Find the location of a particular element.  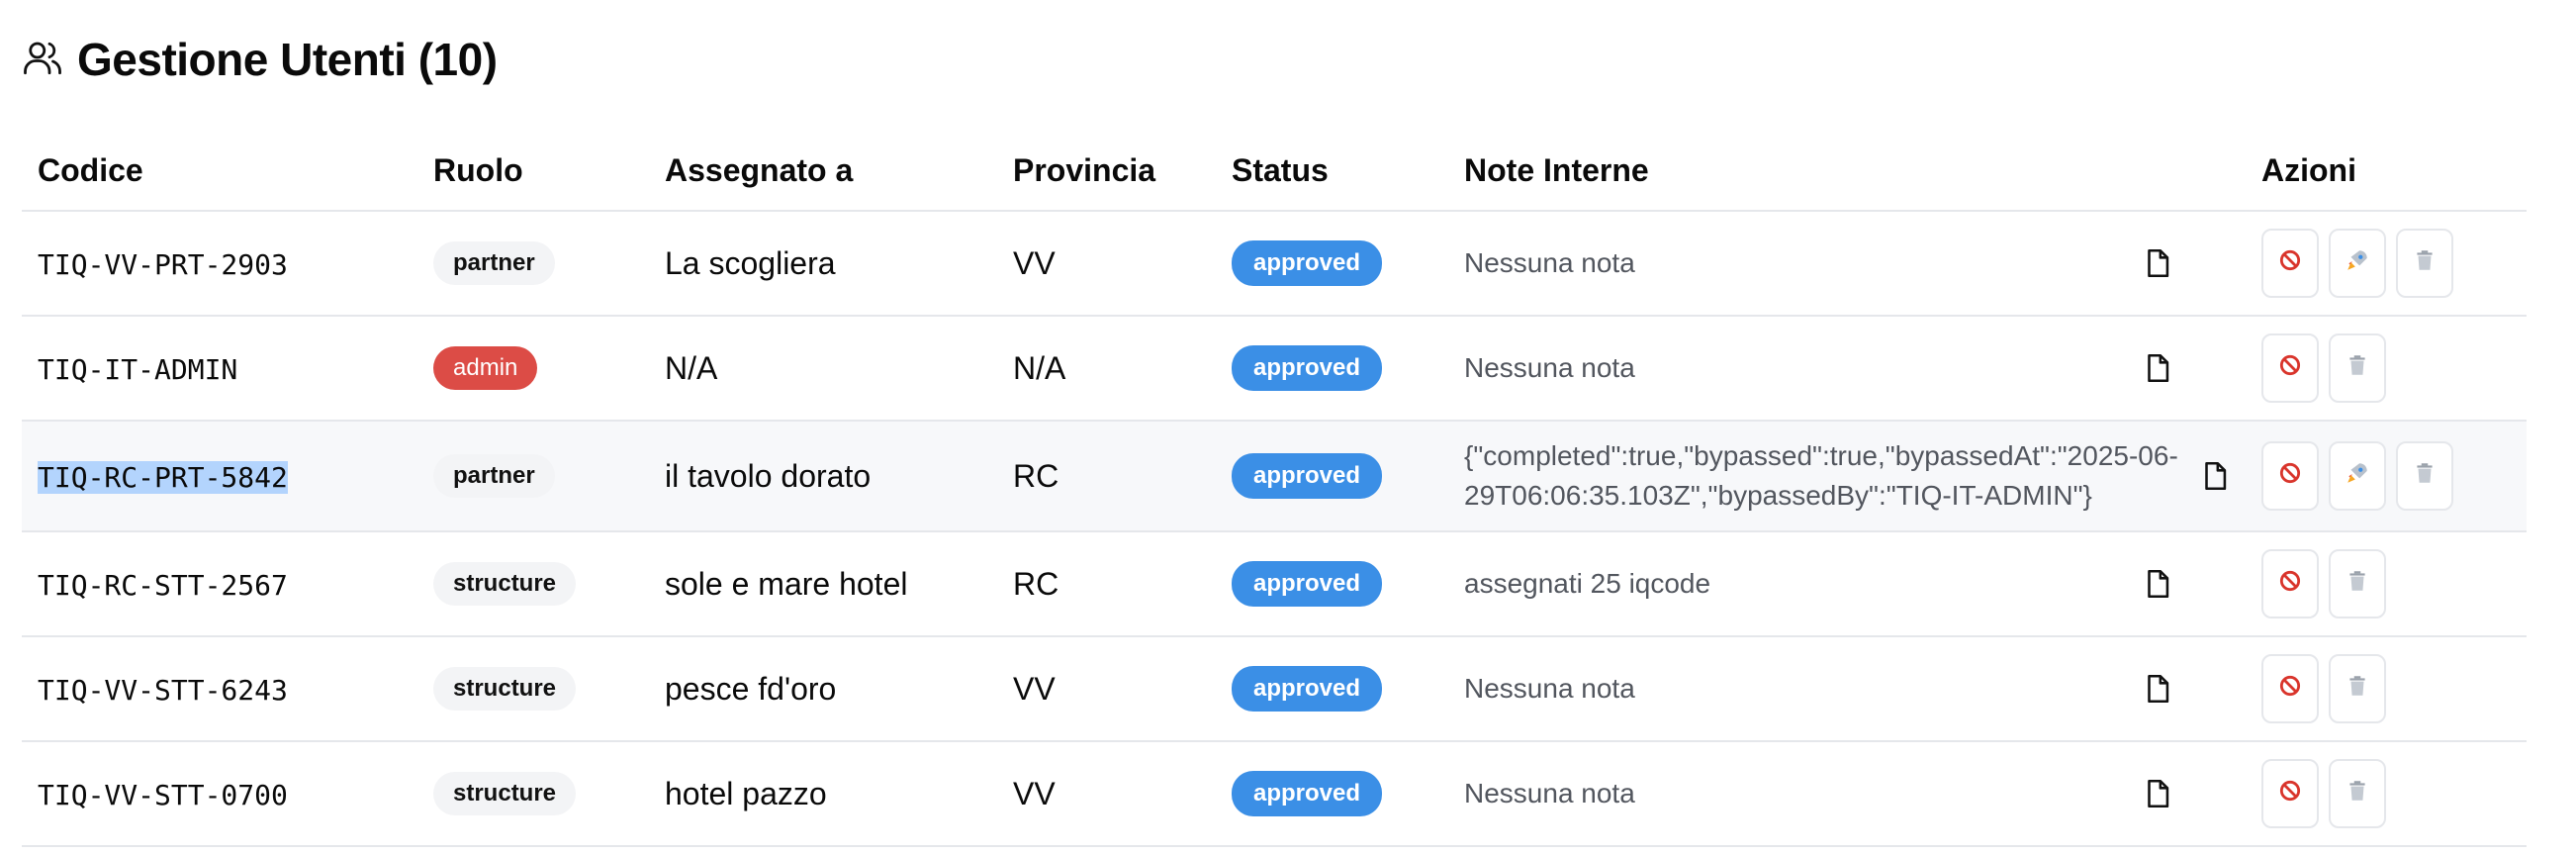

cell-code: TIQ-RC-STT-2567 is located at coordinates (220, 584).